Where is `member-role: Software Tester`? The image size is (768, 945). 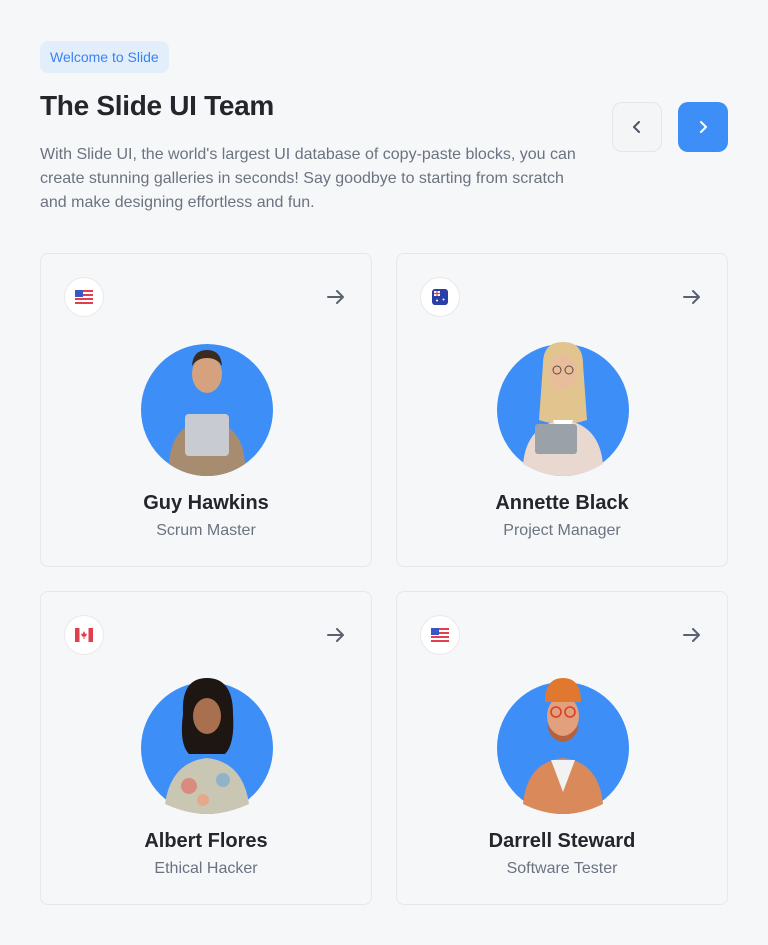
member-role: Software Tester is located at coordinates (562, 868).